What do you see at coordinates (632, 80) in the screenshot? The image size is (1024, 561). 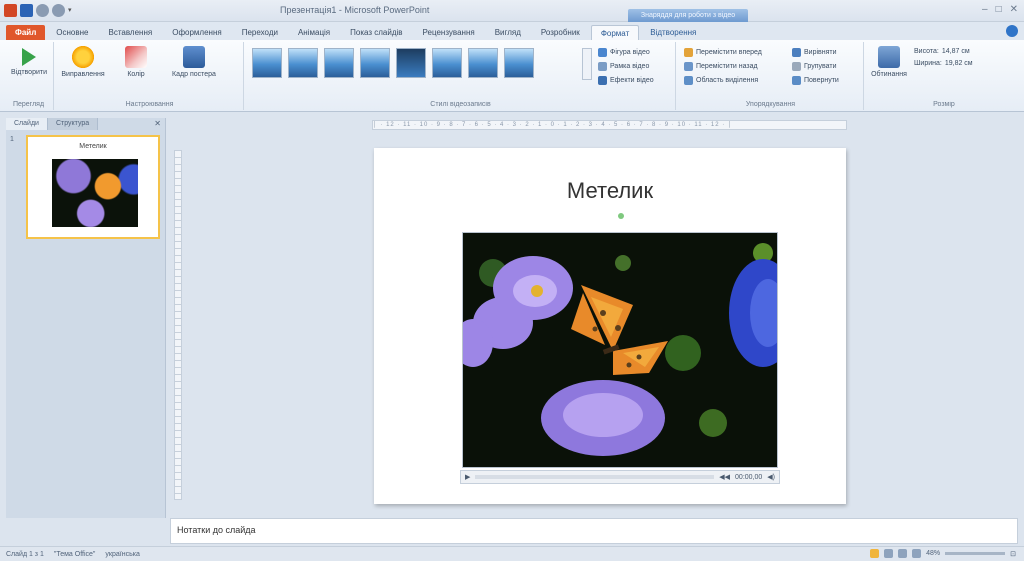 I see `video-effects-label: Ефекти відео` at bounding box center [632, 80].